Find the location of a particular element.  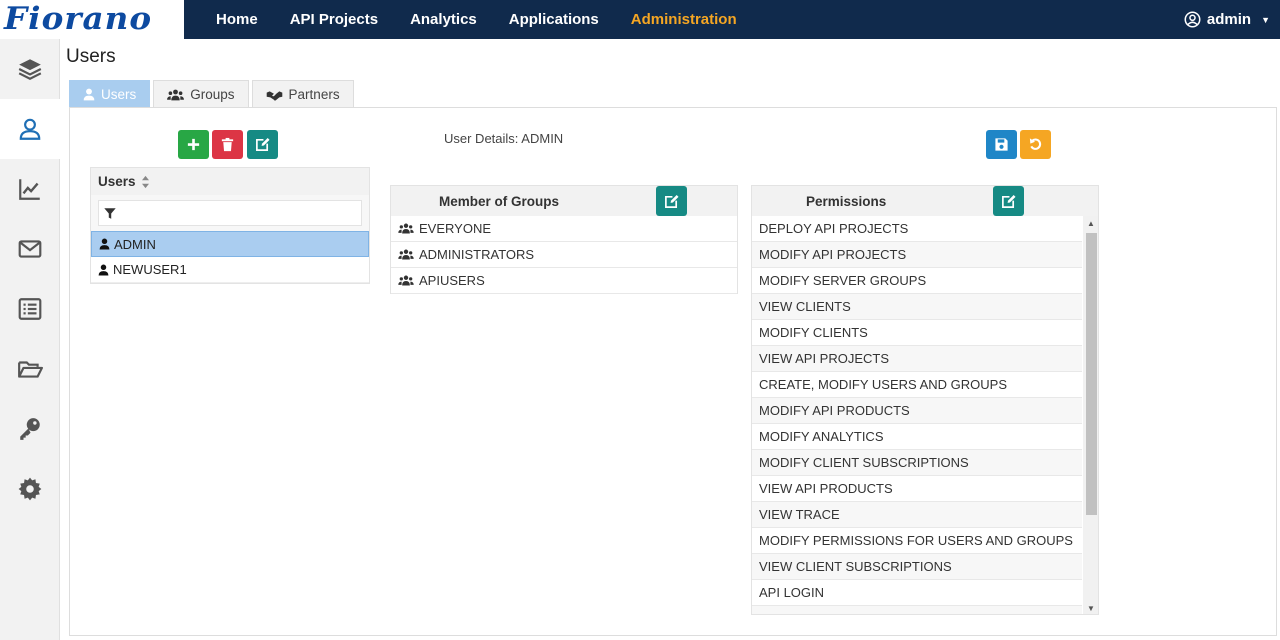

users-header-label: Users is located at coordinates (117, 181).